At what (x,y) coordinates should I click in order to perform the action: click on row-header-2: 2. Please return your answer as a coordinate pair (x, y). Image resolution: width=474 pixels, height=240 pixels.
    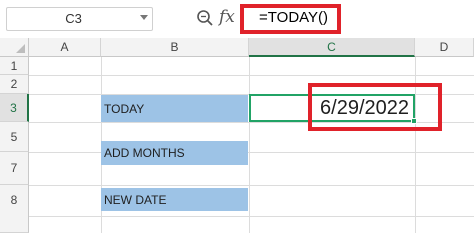
    Looking at the image, I should click on (14, 84).